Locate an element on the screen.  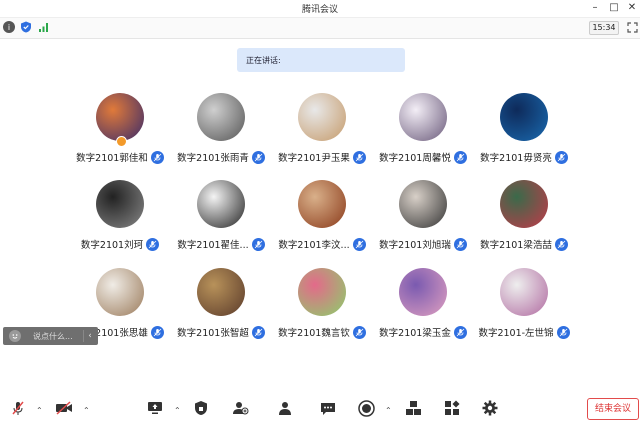
mute-mic-button is located at coordinates (18, 408).